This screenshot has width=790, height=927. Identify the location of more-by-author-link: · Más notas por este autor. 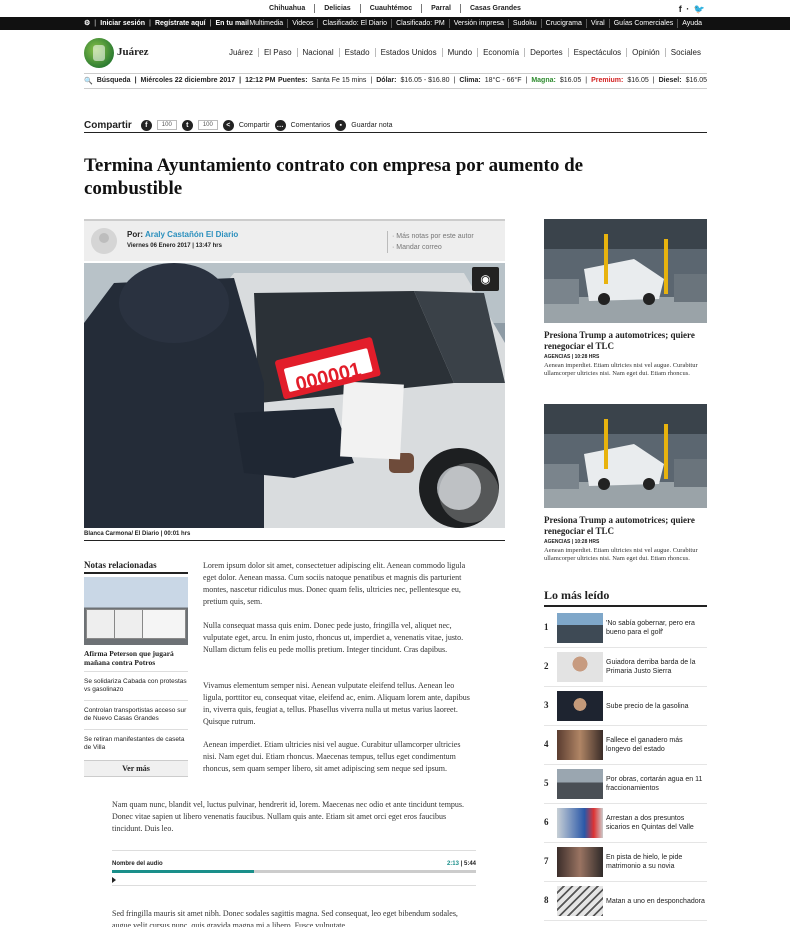
(433, 236).